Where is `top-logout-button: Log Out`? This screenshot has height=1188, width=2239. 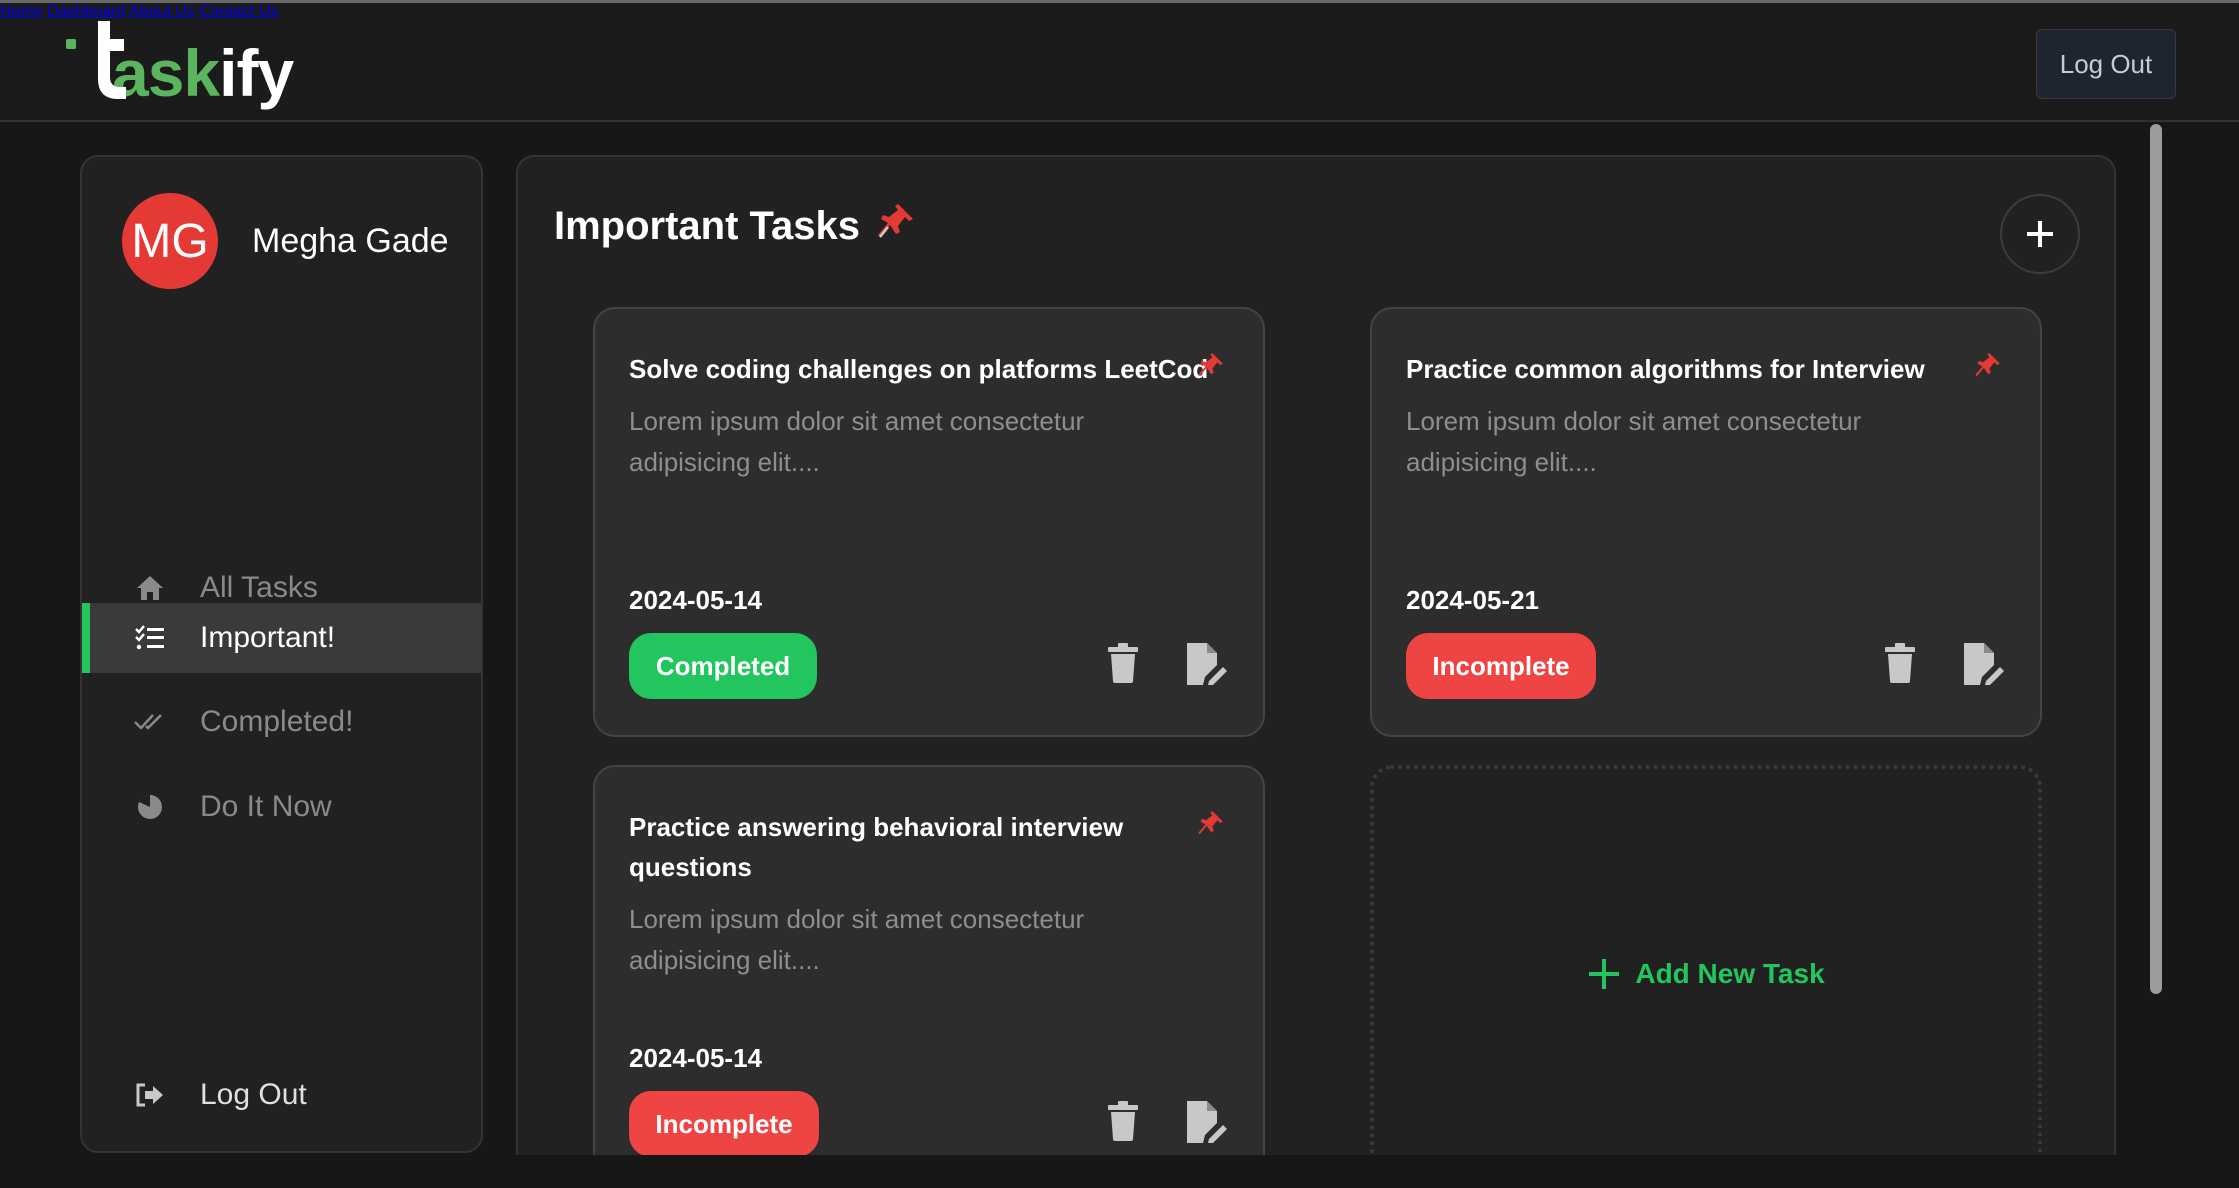 top-logout-button: Log Out is located at coordinates (2106, 64).